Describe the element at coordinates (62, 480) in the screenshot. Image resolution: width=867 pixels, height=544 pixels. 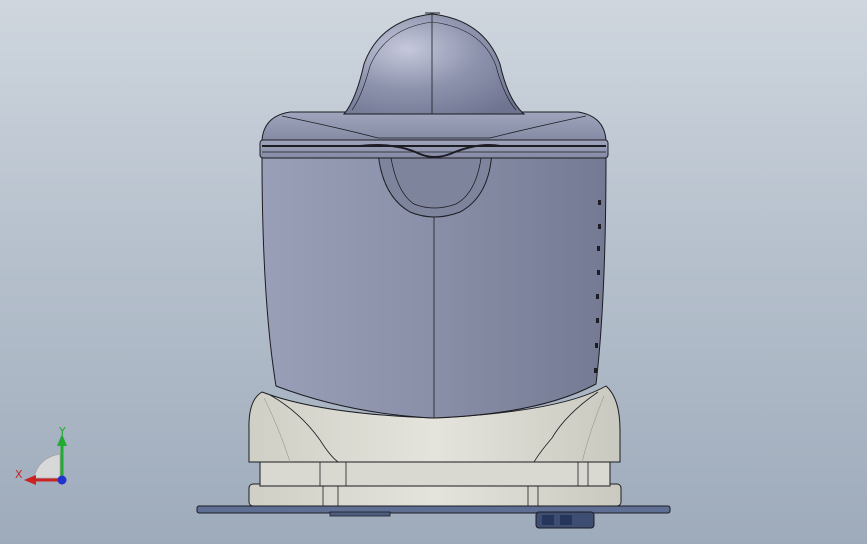
I see `z-axis-dot` at that location.